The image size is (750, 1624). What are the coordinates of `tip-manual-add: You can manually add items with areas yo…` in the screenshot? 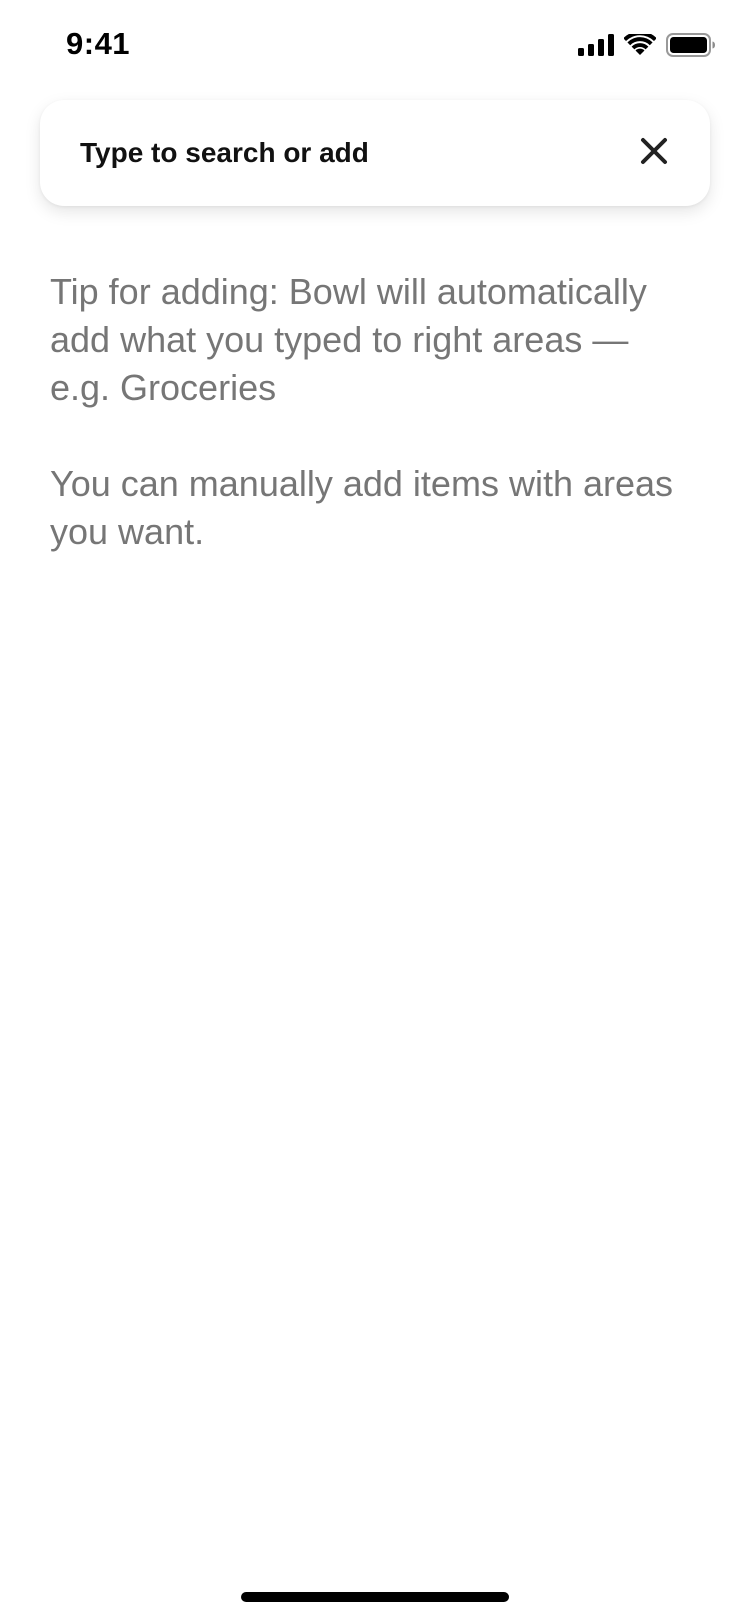 It's located at (362, 507).